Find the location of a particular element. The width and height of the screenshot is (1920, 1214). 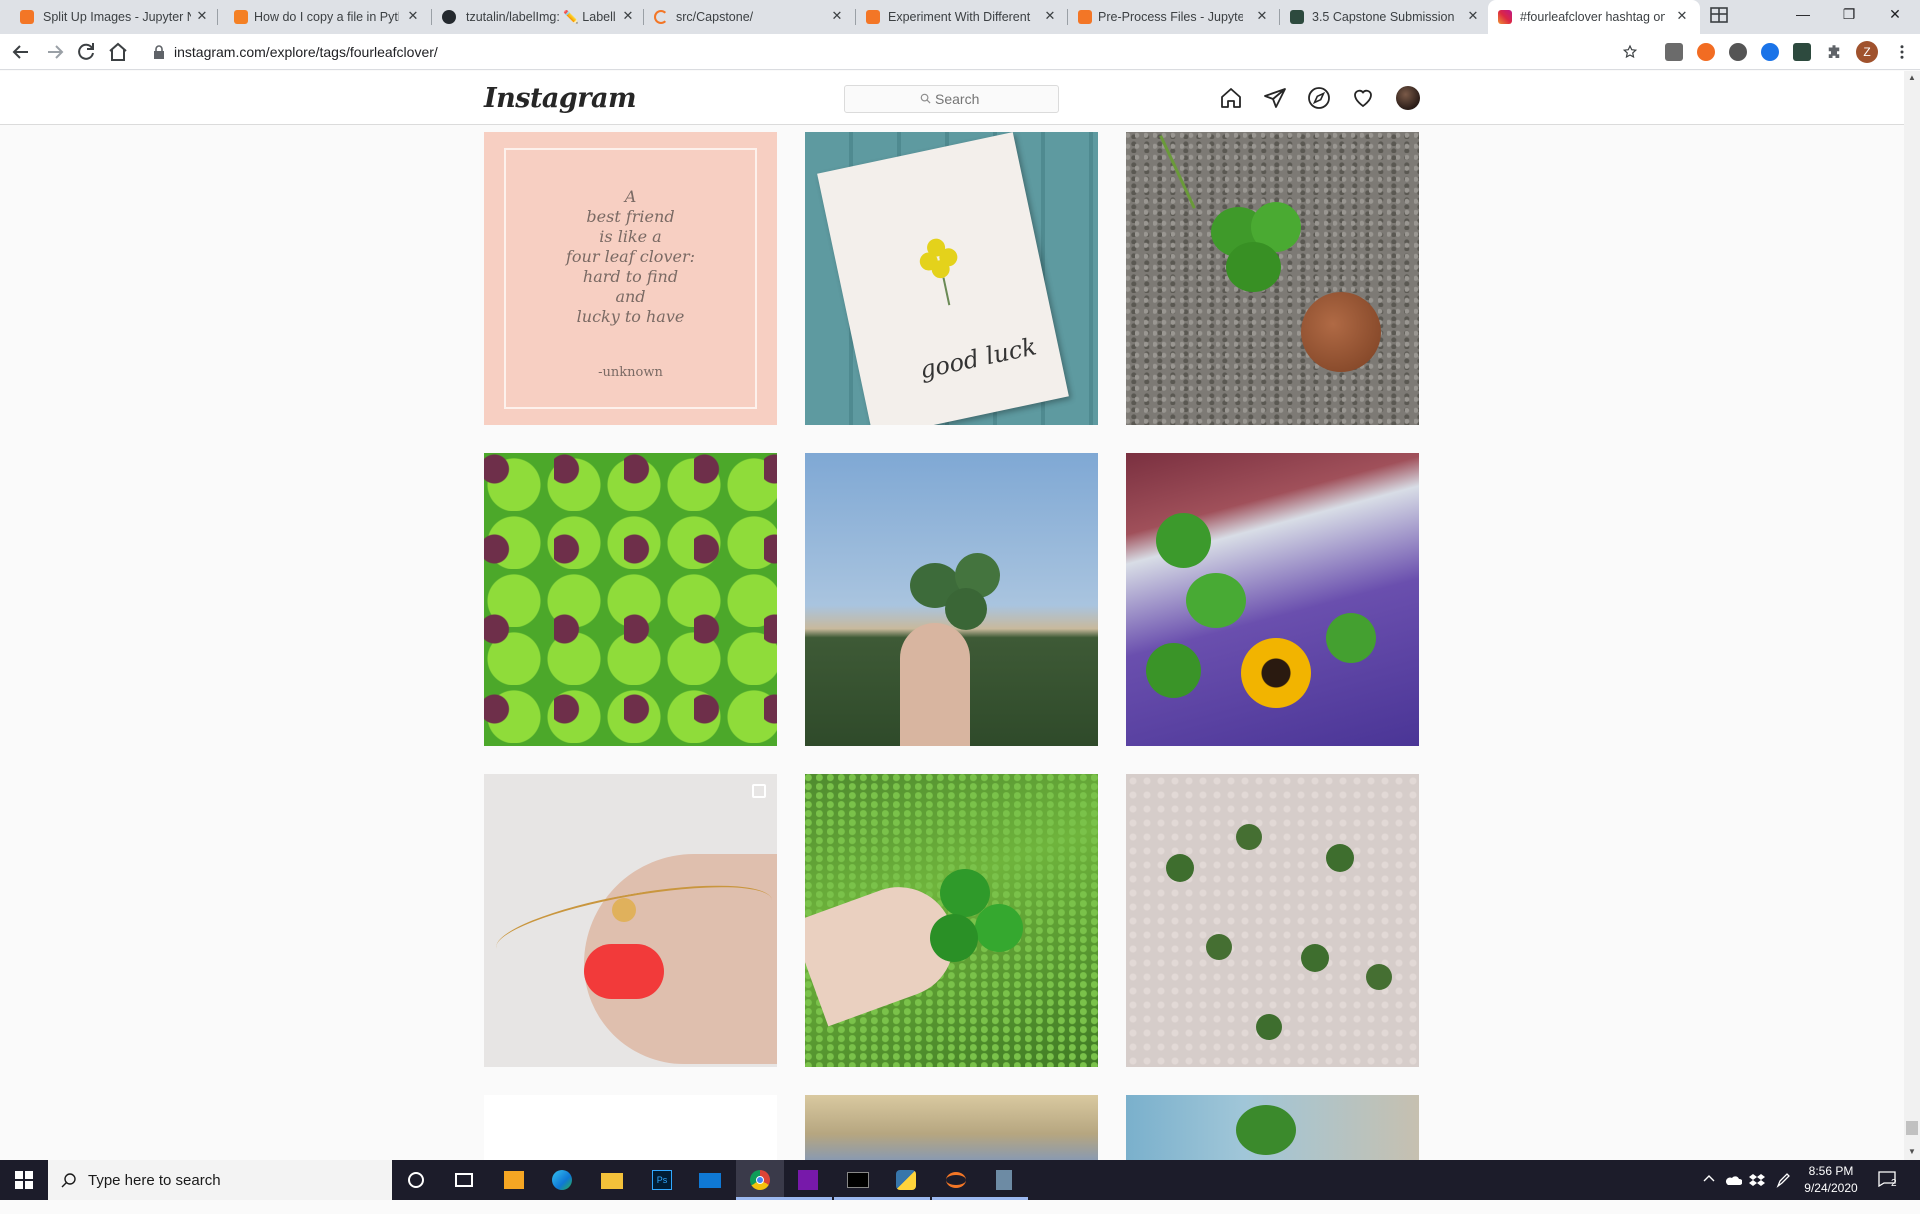

grammarly-extension-icon is located at coordinates (1674, 52).